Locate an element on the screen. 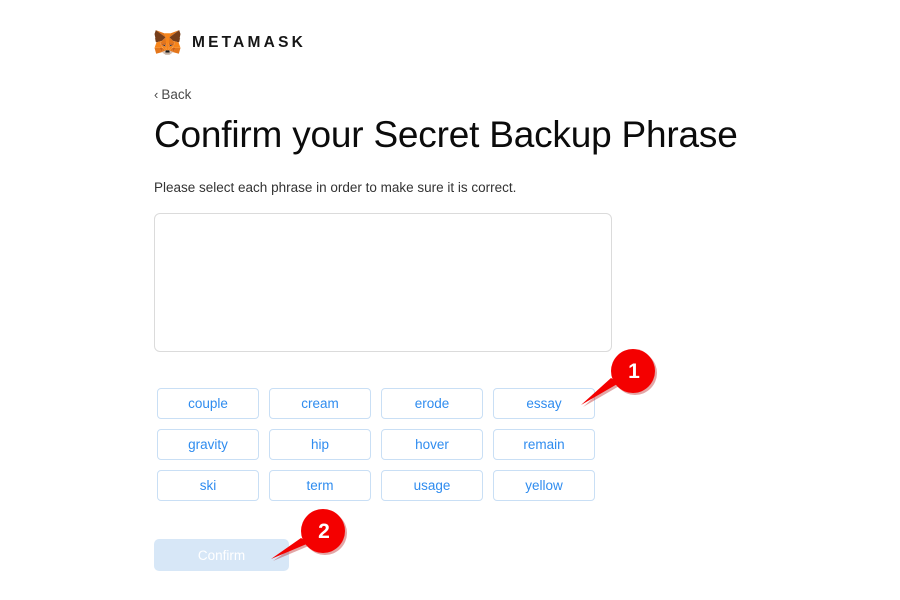  brand-wordmark: METAMASK is located at coordinates (249, 42).